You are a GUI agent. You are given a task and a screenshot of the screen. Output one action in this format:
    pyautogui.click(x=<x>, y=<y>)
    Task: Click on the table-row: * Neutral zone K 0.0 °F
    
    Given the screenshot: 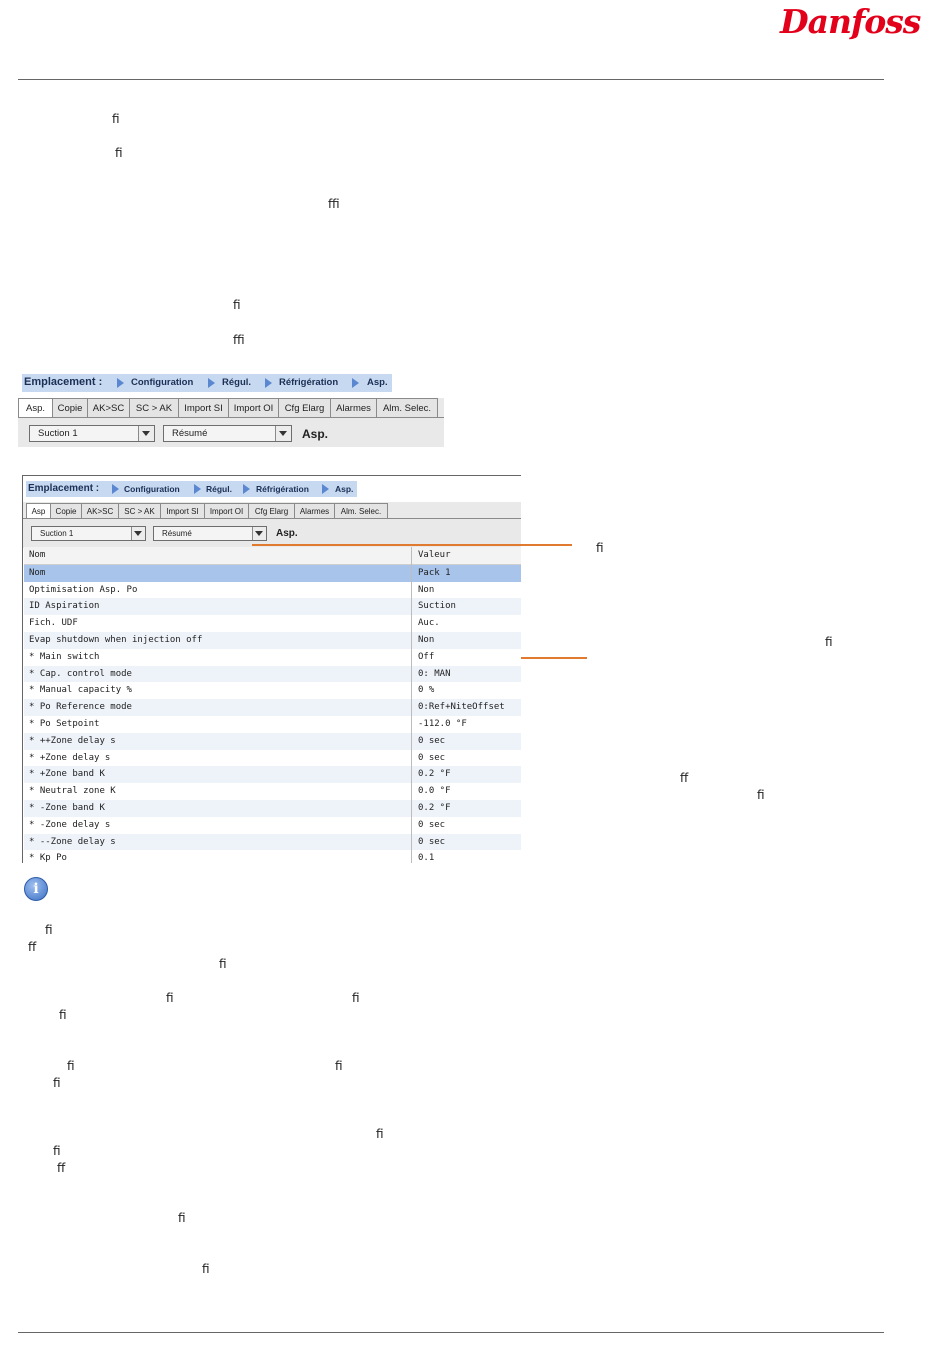 What is the action you would take?
    pyautogui.click(x=272, y=791)
    